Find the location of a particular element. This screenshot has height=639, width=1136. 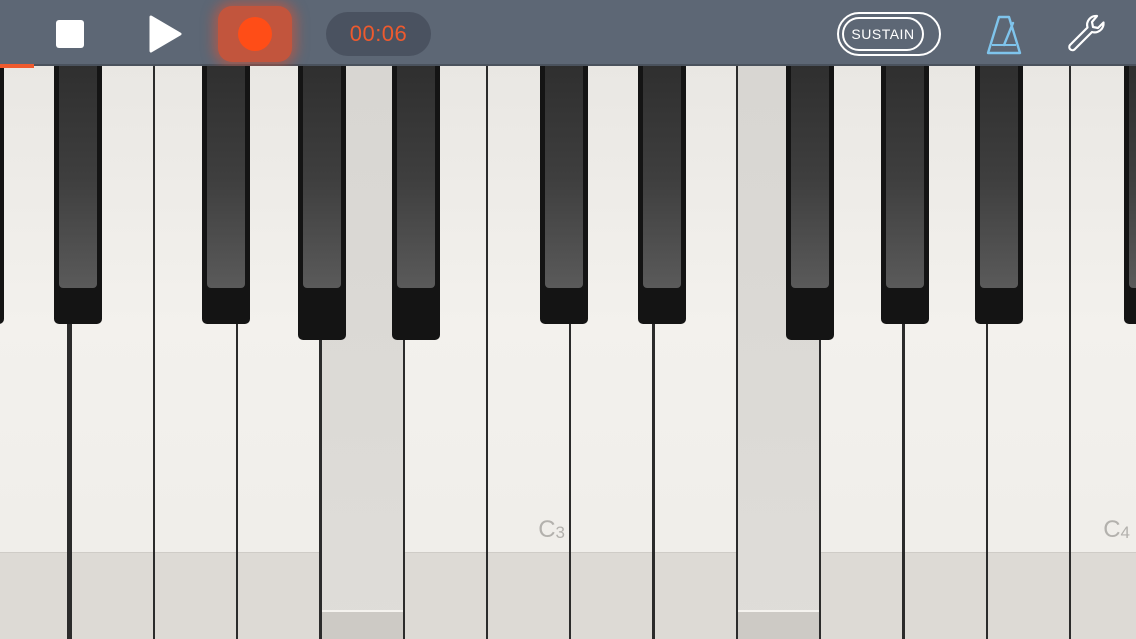

transport-toolbar: 00:06 SUSTAIN is located at coordinates (568, 33).